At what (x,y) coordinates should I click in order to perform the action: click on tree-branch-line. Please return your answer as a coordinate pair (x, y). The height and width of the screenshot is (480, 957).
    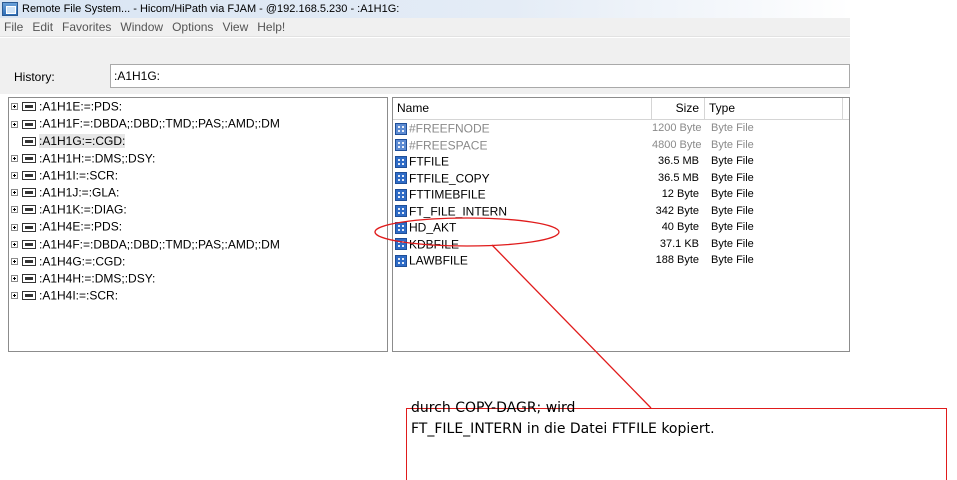
    Looking at the image, I should click on (14, 141).